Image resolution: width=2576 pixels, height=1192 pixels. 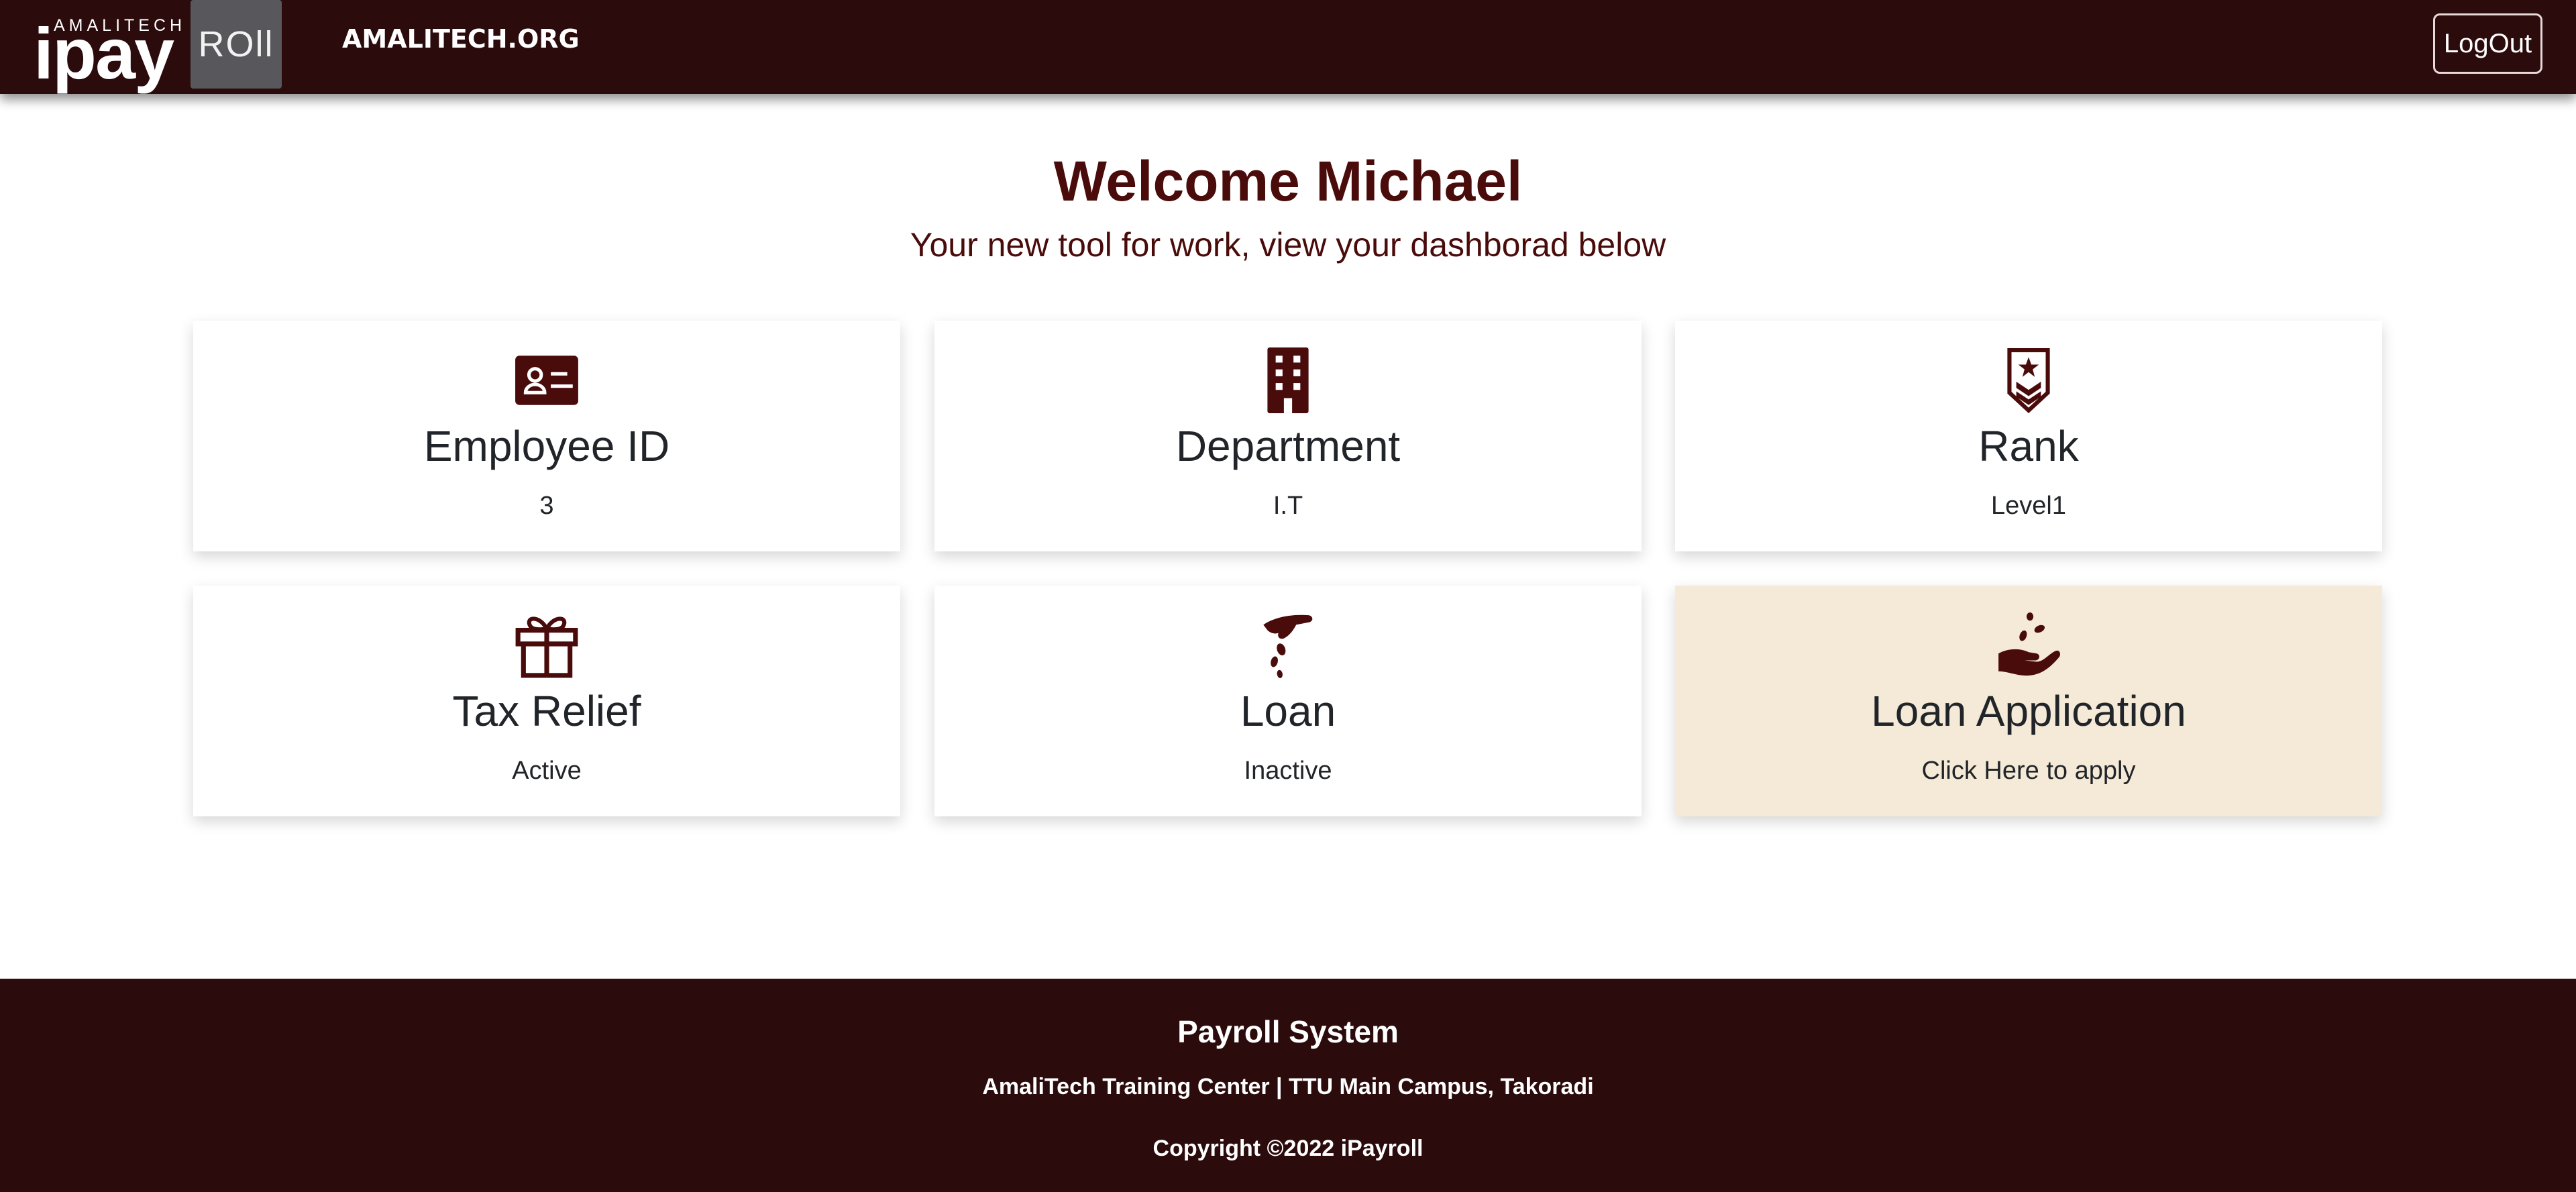 I want to click on card-loan-application: Loan Application Click Here to apply, so click(x=2028, y=701).